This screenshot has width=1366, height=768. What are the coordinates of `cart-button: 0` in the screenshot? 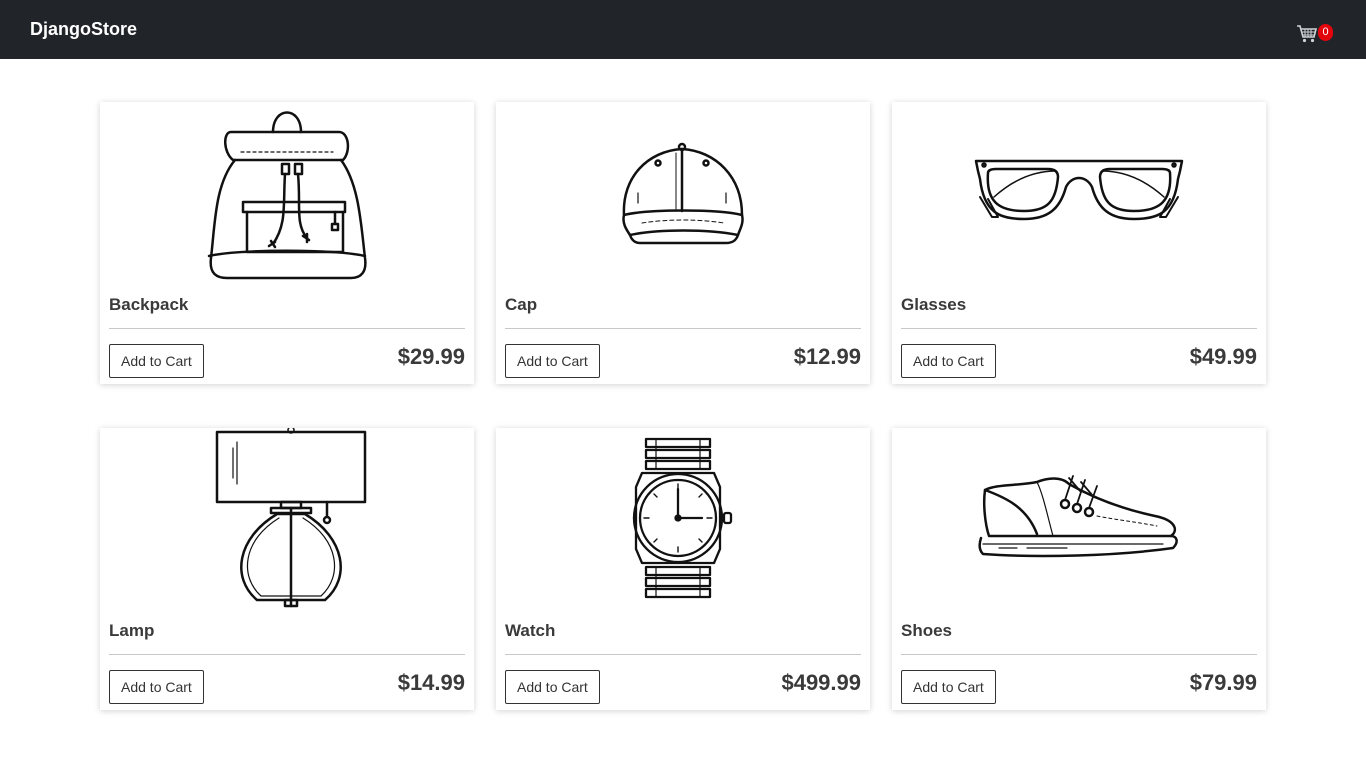 It's located at (1314, 30).